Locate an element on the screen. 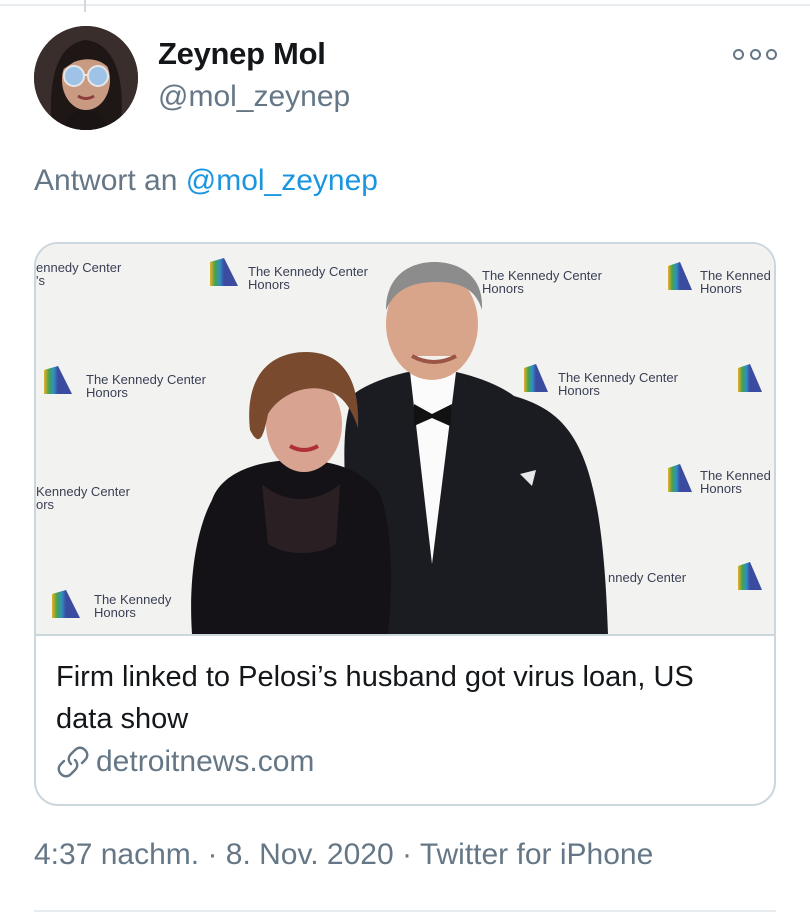 This screenshot has width=810, height=919. svg-text: ors is located at coordinates (45, 504).